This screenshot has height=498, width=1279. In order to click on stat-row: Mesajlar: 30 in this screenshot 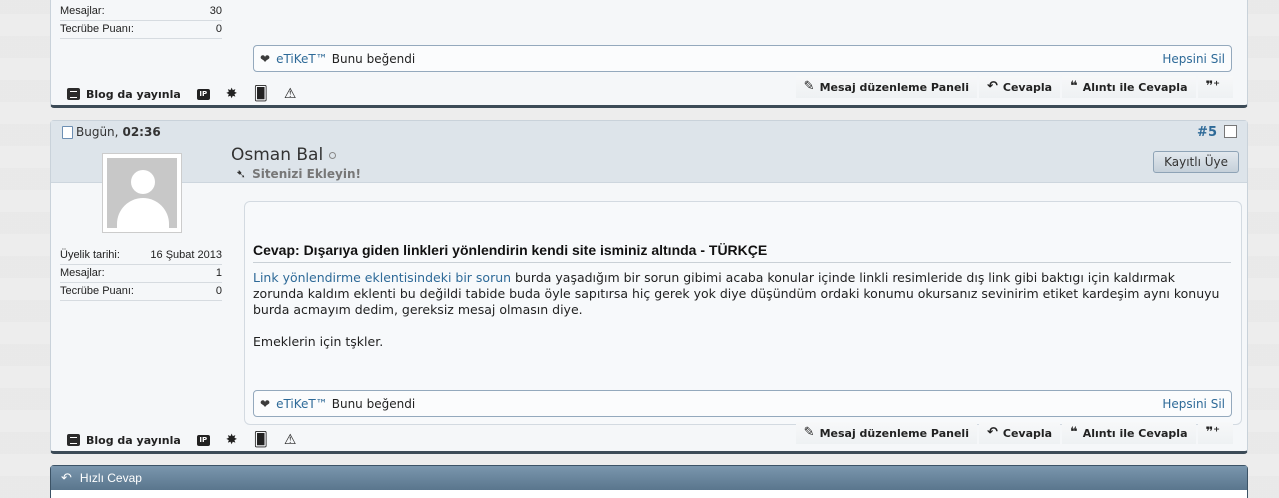, I will do `click(141, 12)`.